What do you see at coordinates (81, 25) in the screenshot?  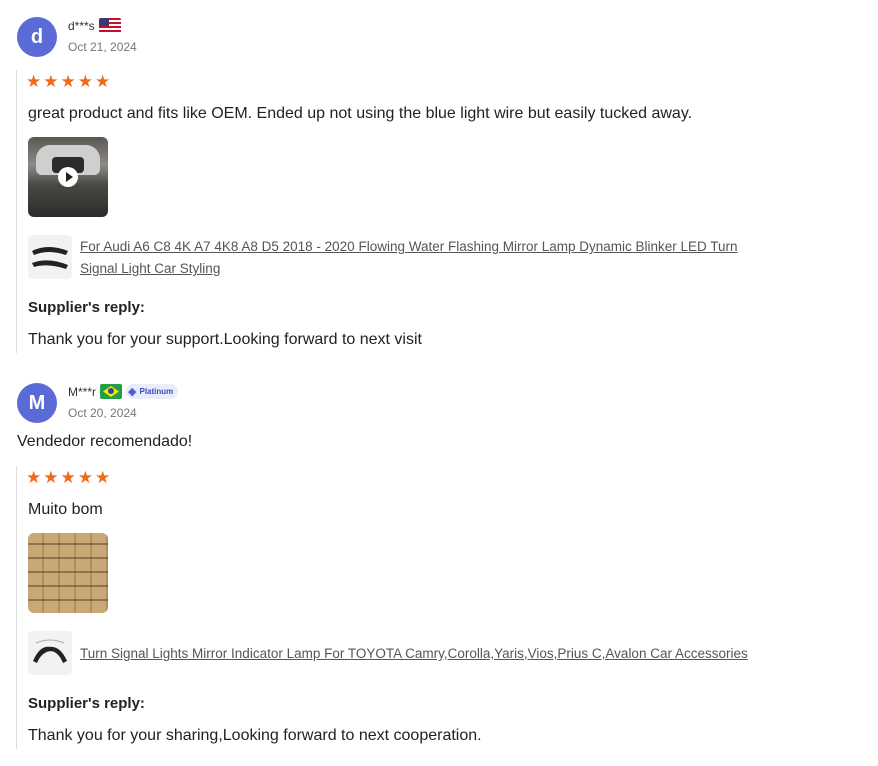 I see `reviewer-name: d***s` at bounding box center [81, 25].